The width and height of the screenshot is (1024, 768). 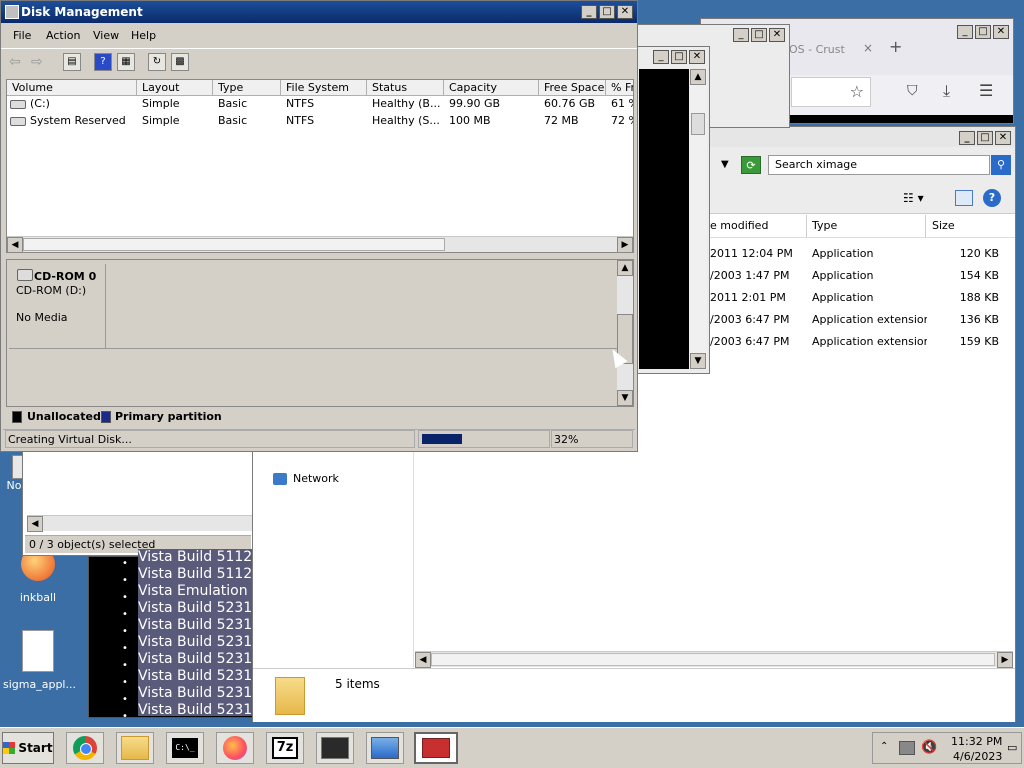 What do you see at coordinates (755, 320) in the screenshot?
I see `table-row-date: /2003 6:47 PM` at bounding box center [755, 320].